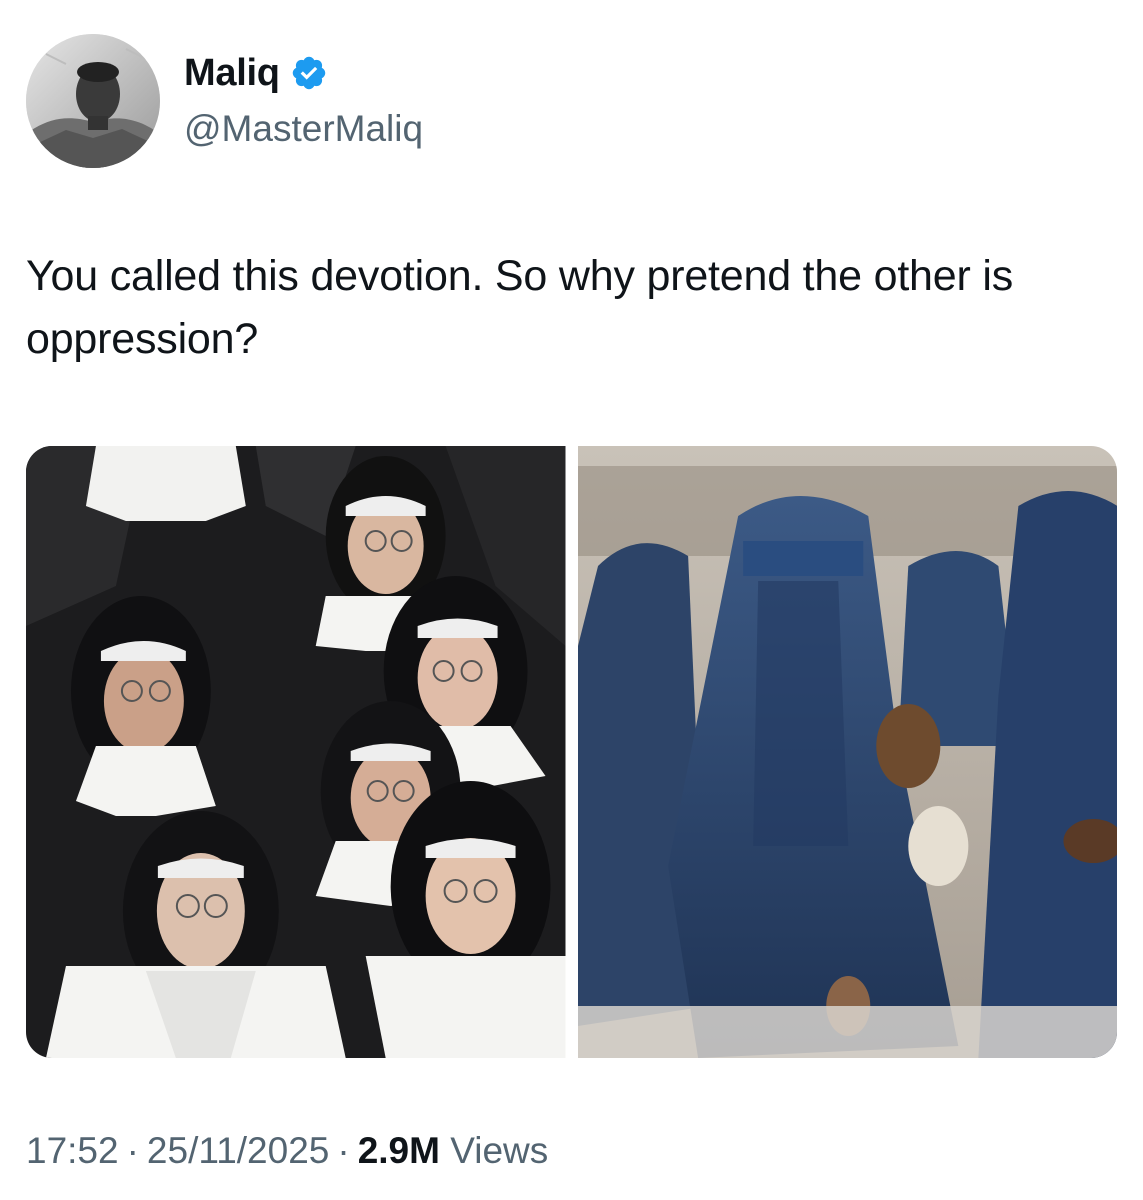 The height and width of the screenshot is (1200, 1143). Describe the element at coordinates (232, 73) in the screenshot. I see `display-name: Maliq` at that location.